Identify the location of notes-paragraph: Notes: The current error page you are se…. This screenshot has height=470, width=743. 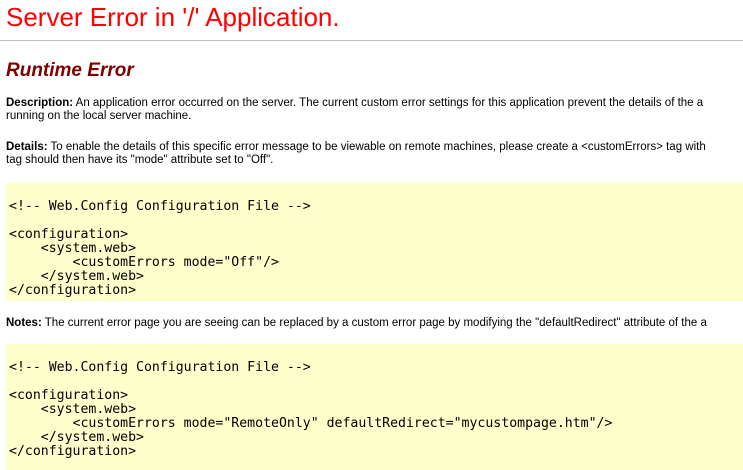
(356, 323).